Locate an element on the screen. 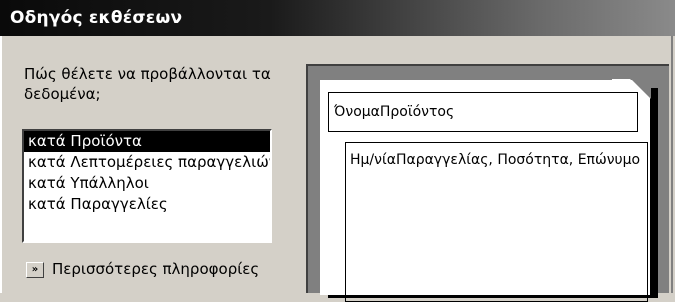 The height and width of the screenshot is (302, 675). list-item-by-employees: κατά Υπάλληλοι is located at coordinates (147, 183).